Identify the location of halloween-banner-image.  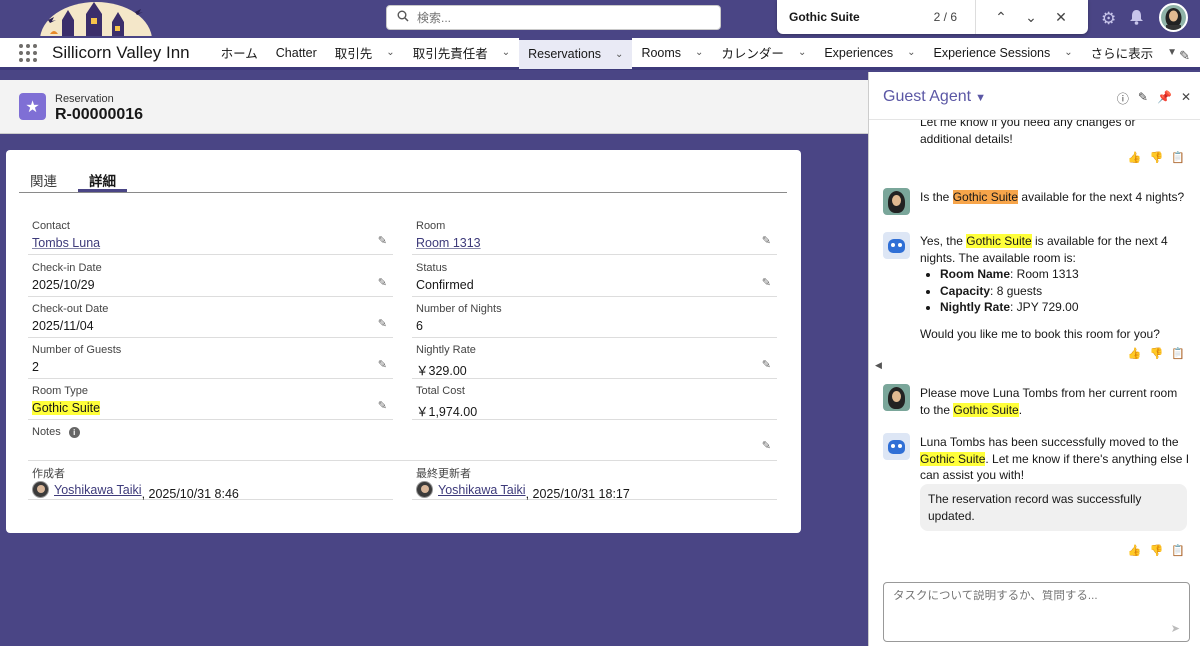
(96, 18).